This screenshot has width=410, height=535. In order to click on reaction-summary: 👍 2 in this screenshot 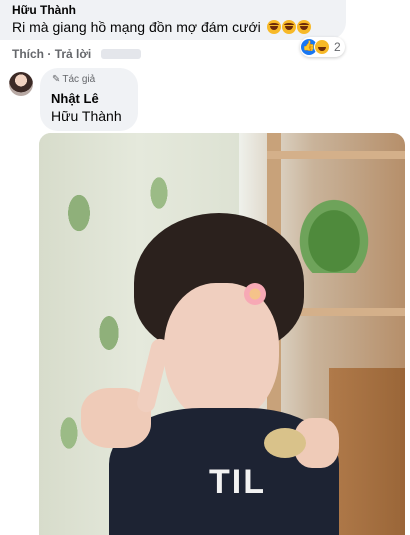, I will do `click(322, 47)`.